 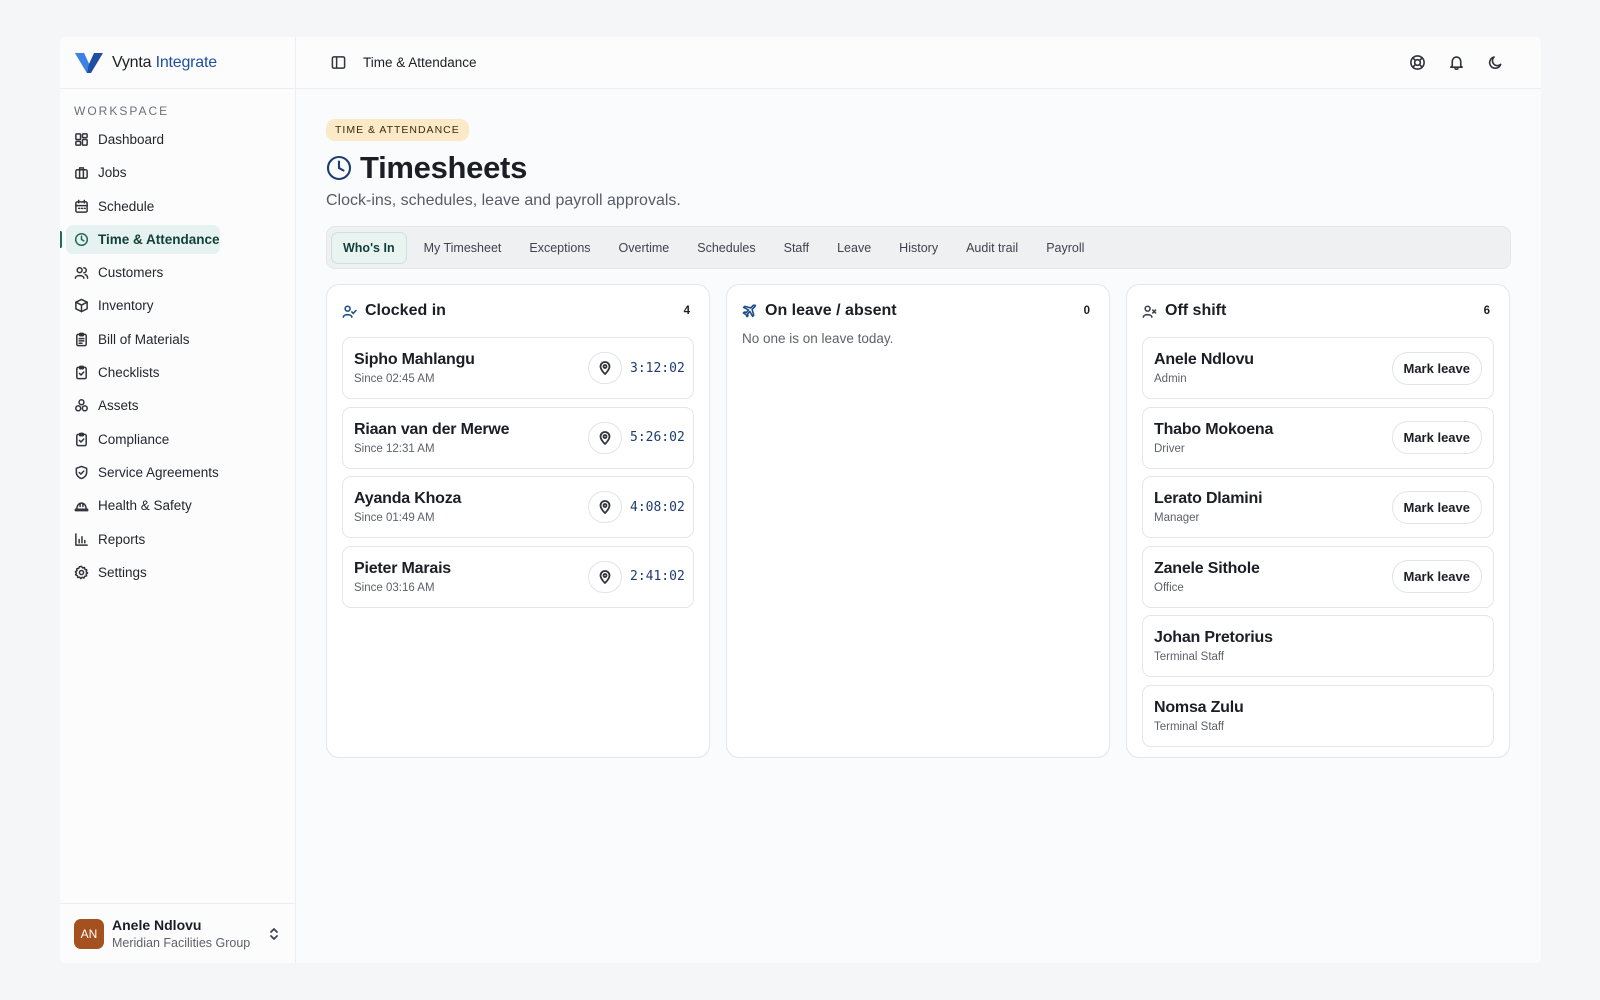 I want to click on tab-staff: Staff, so click(x=796, y=248).